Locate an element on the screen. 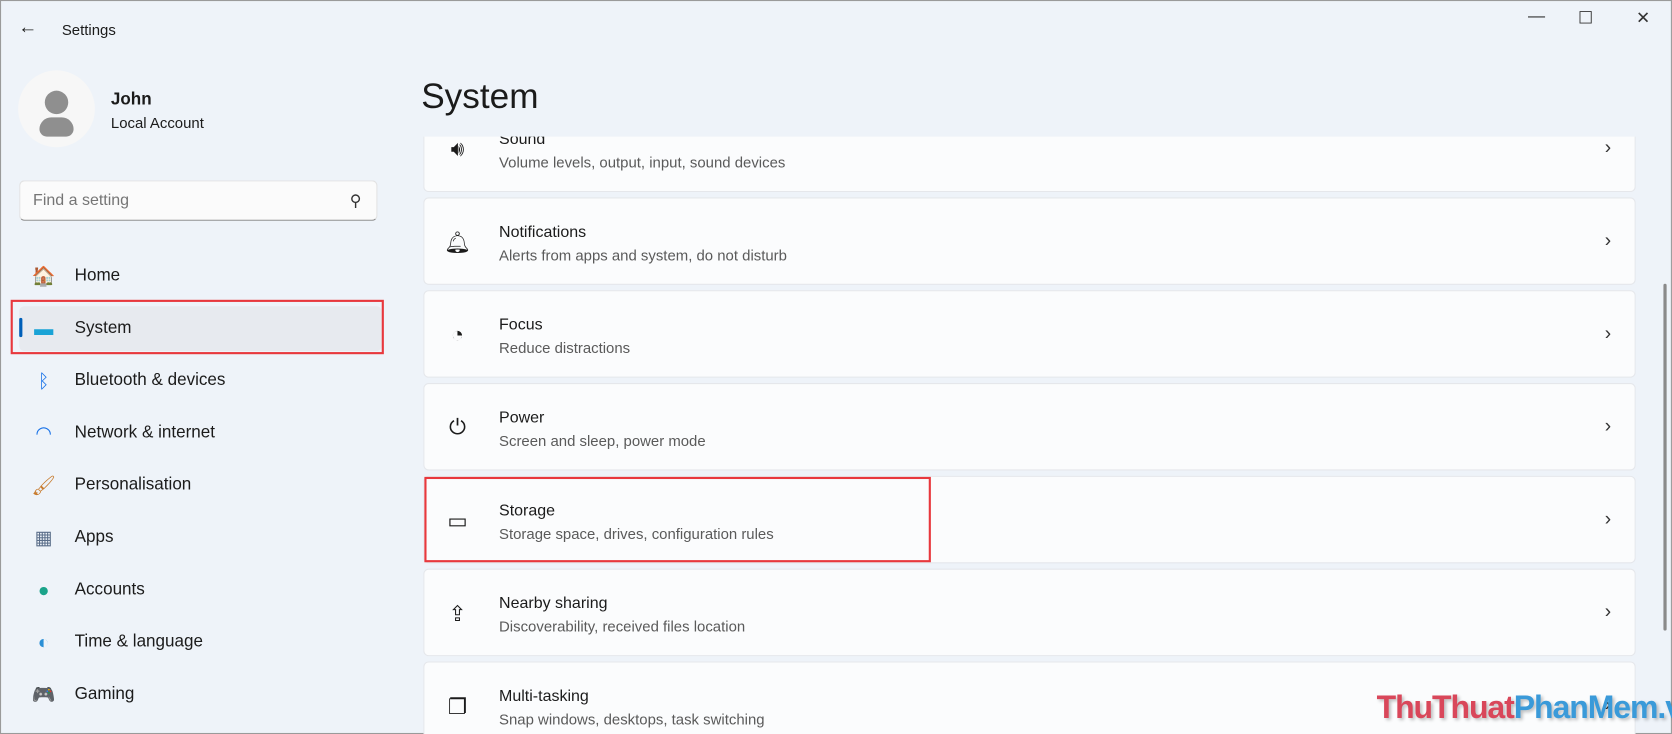  bluetooth-icon: ᛒ is located at coordinates (43, 380).